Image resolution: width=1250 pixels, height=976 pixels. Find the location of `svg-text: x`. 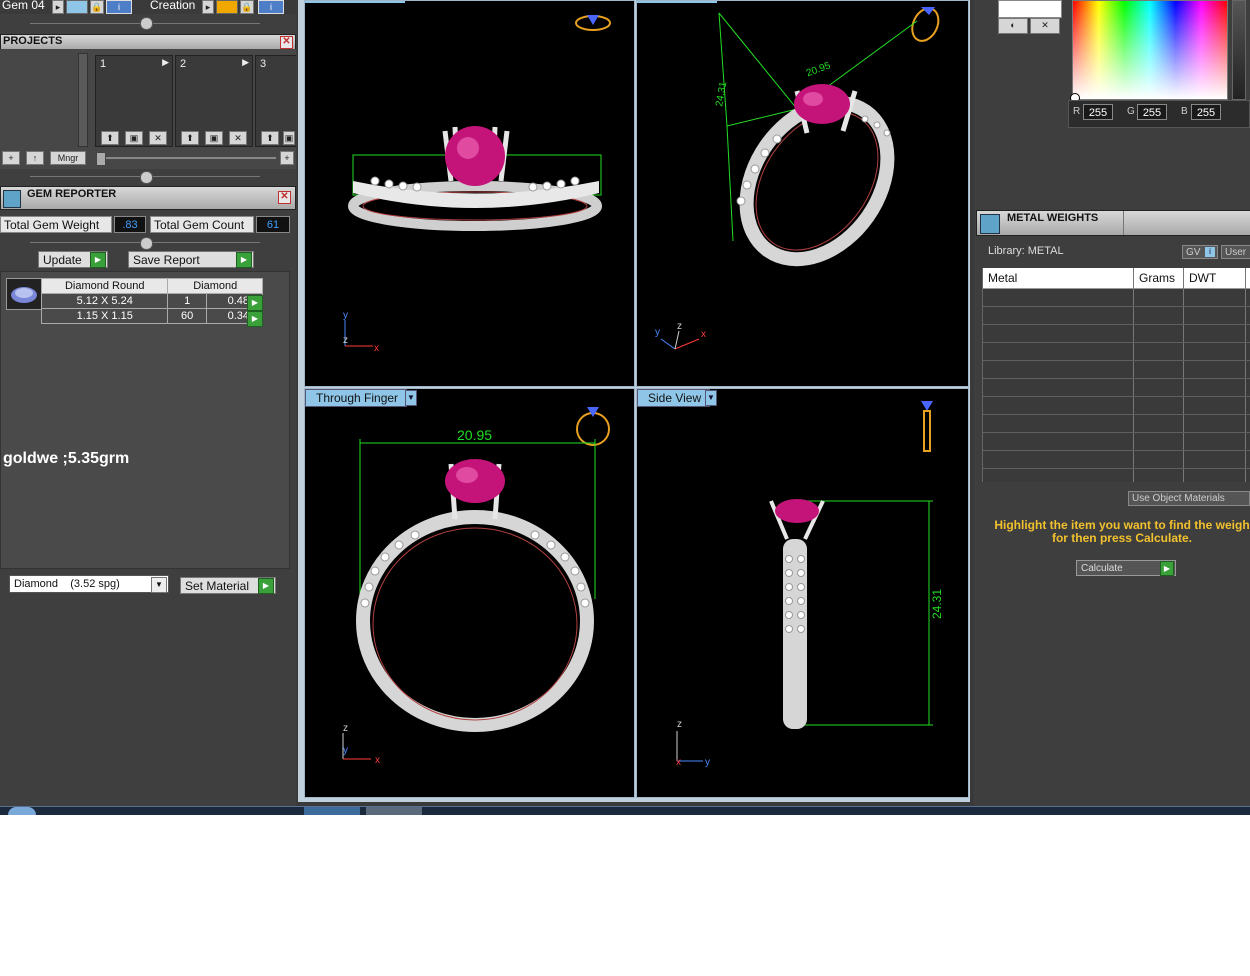

svg-text: x is located at coordinates (376, 348).